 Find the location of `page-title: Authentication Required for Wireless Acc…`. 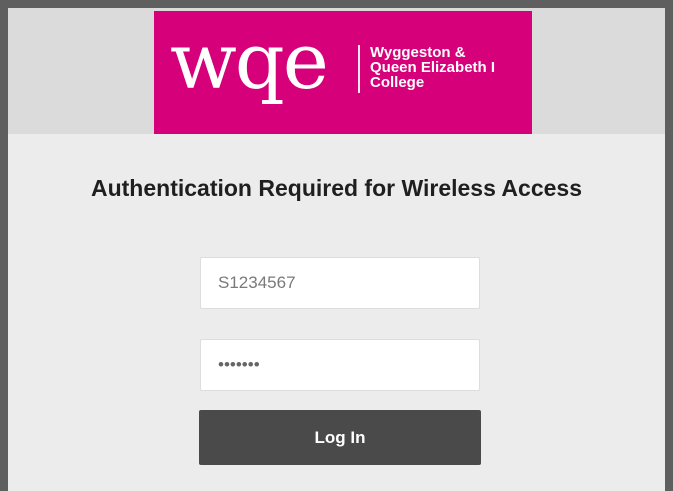

page-title: Authentication Required for Wireless Acc… is located at coordinates (336, 188).